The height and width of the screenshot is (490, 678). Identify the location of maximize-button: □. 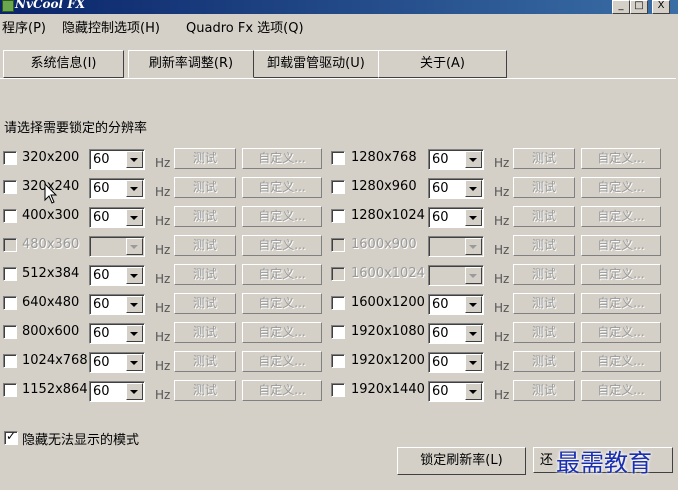
(639, 7).